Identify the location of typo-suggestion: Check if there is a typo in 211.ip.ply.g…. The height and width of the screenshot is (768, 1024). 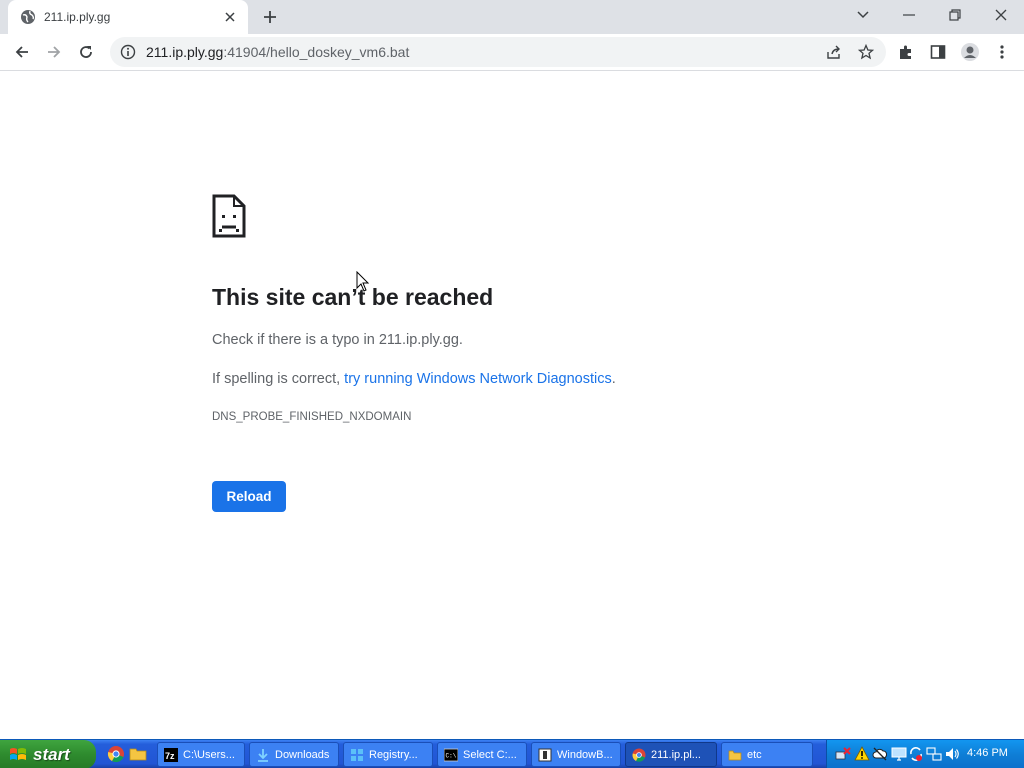
(337, 340).